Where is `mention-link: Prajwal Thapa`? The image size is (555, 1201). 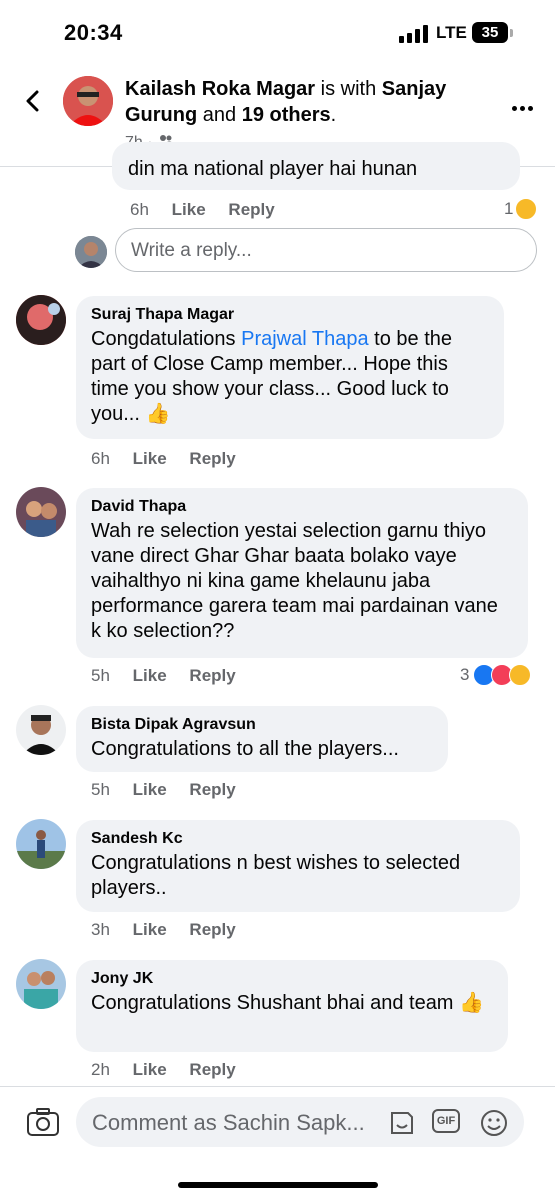
mention-link: Prajwal Thapa is located at coordinates (304, 339).